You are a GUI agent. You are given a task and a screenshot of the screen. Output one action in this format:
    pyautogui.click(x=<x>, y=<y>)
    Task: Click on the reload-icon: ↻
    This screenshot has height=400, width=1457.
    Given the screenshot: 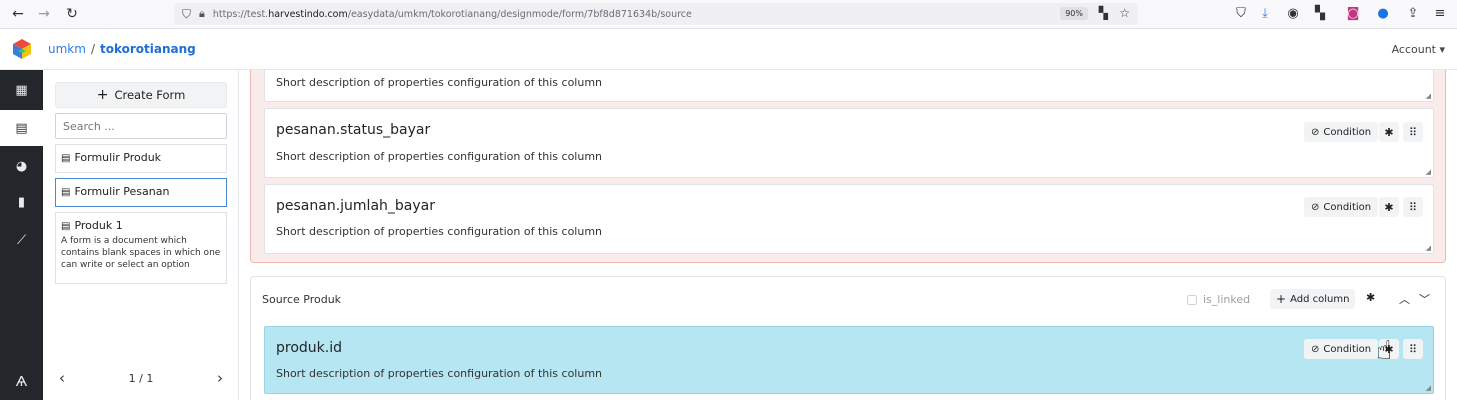 What is the action you would take?
    pyautogui.click(x=72, y=14)
    